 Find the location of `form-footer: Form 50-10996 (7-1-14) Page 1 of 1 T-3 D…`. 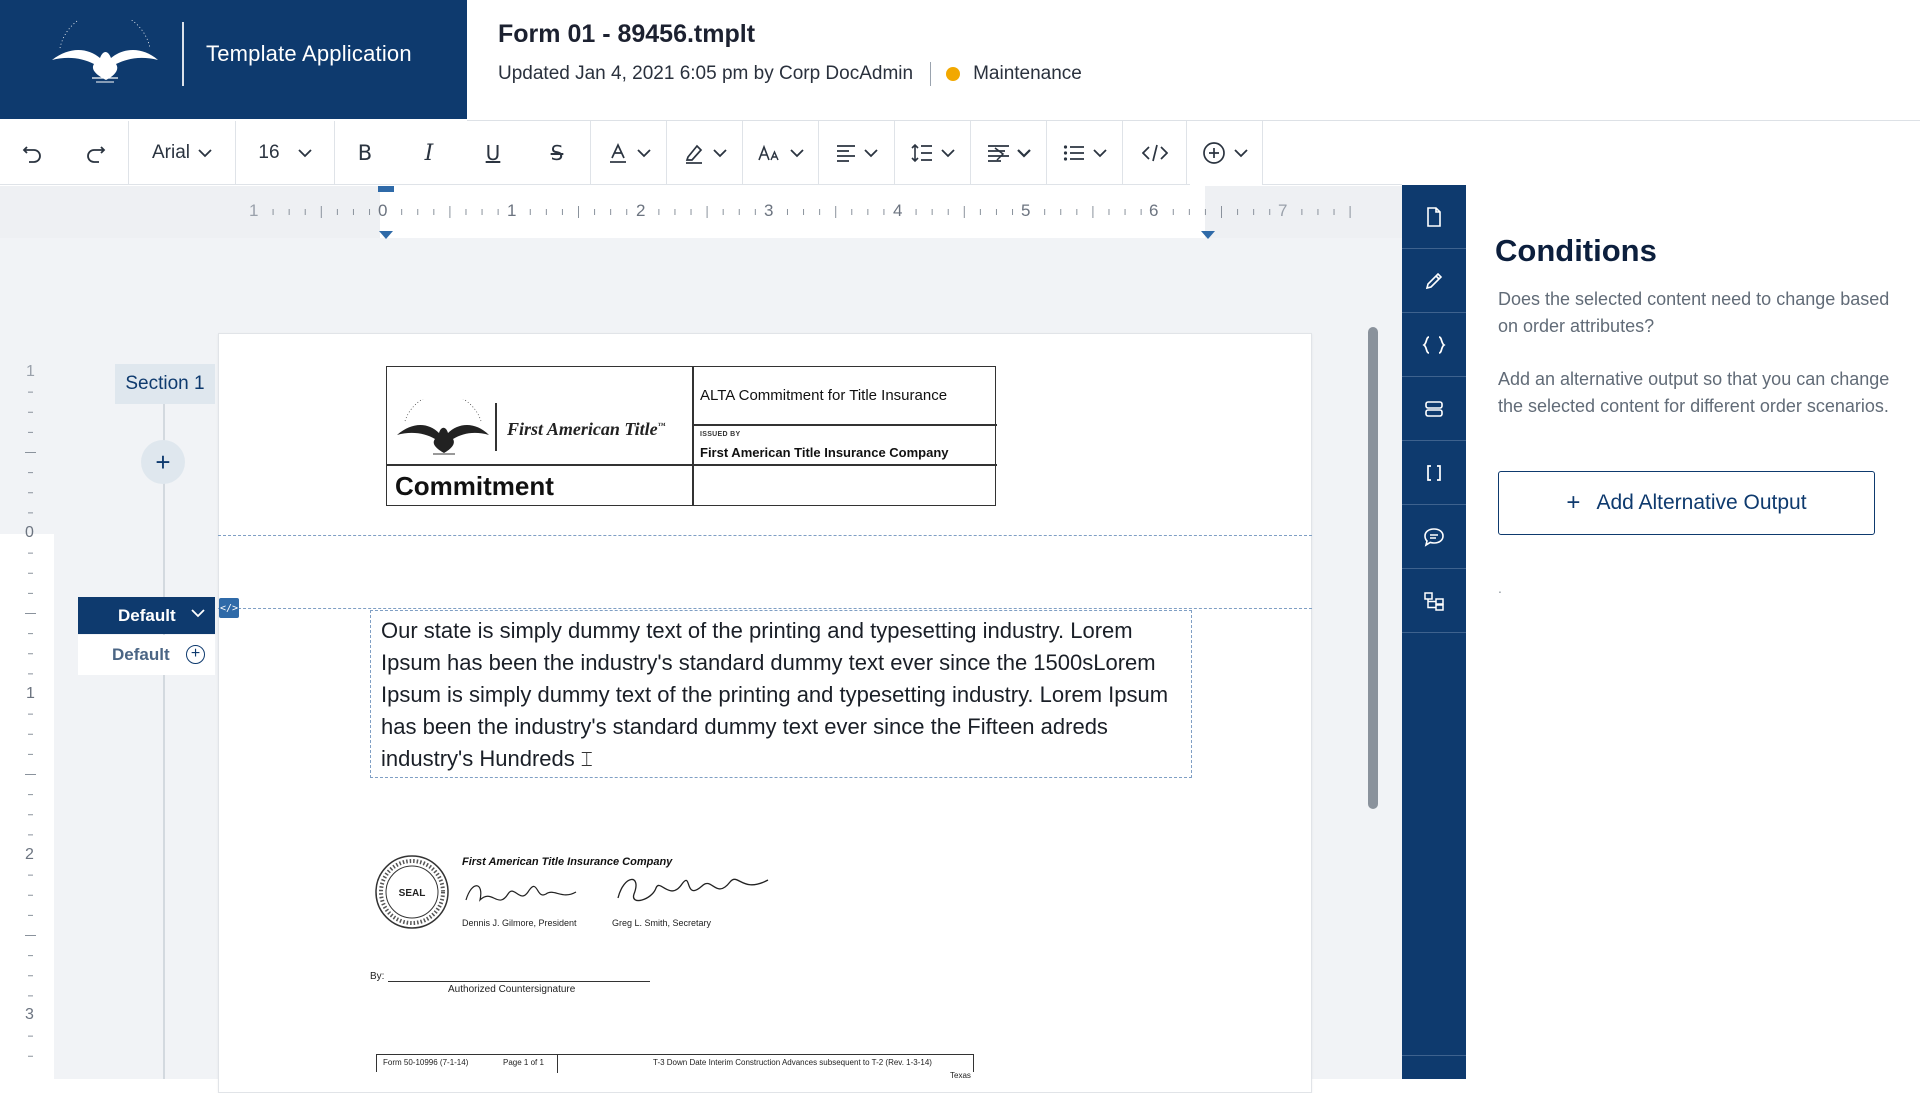

form-footer: Form 50-10996 (7-1-14) Page 1 of 1 T-3 D… is located at coordinates (675, 1063).